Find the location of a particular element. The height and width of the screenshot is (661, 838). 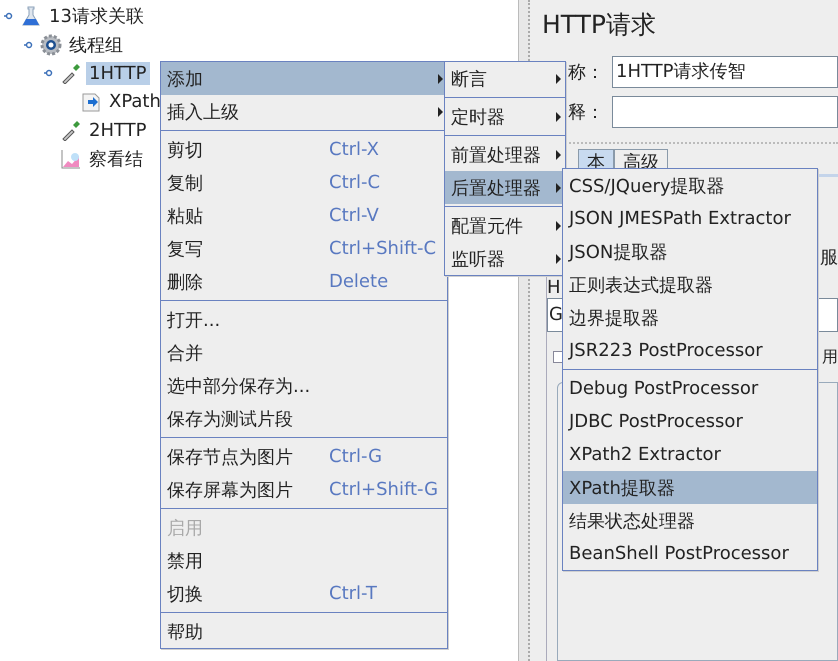

menu-item: 结果状态处理器 is located at coordinates (690, 520).